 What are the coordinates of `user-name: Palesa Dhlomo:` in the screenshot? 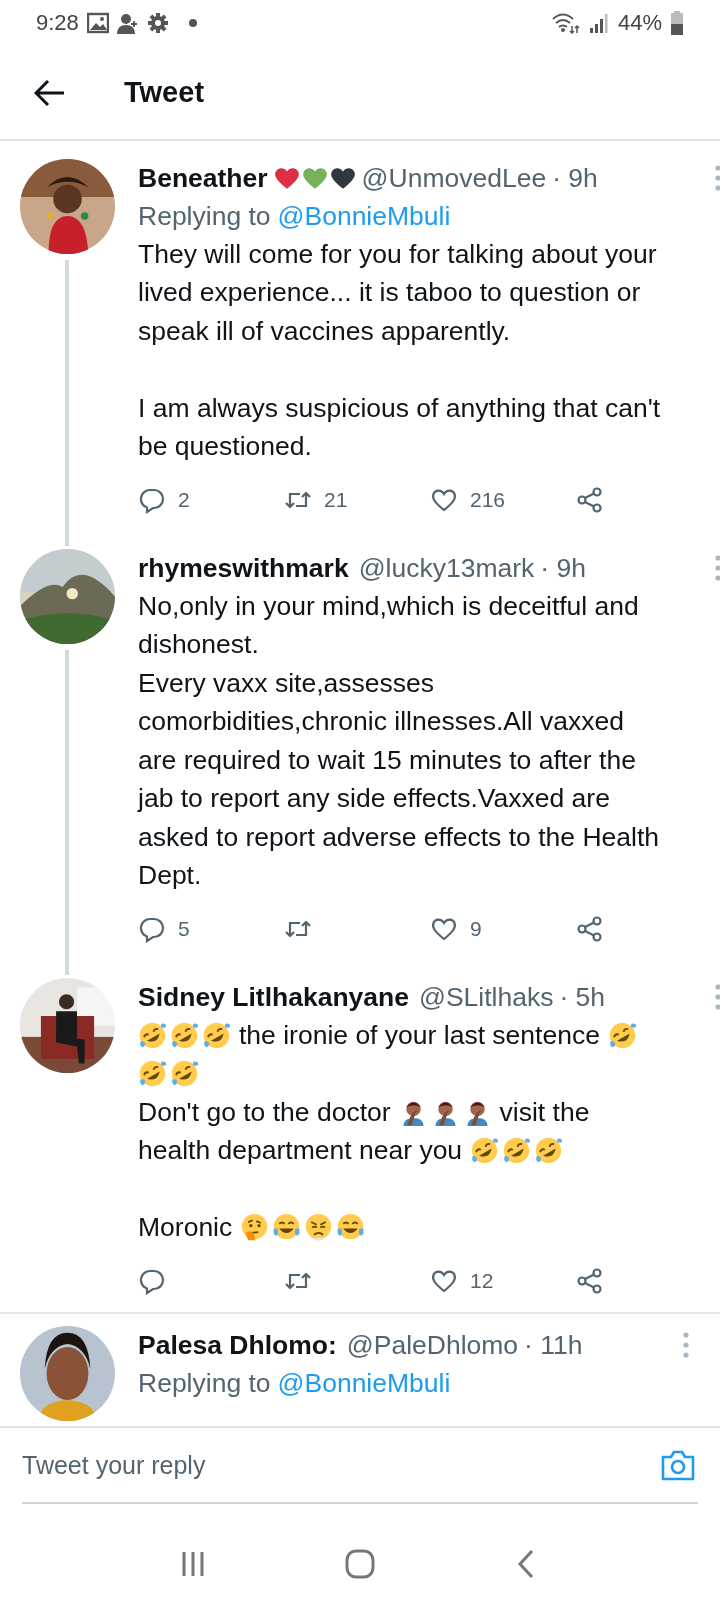 It's located at (237, 1345).